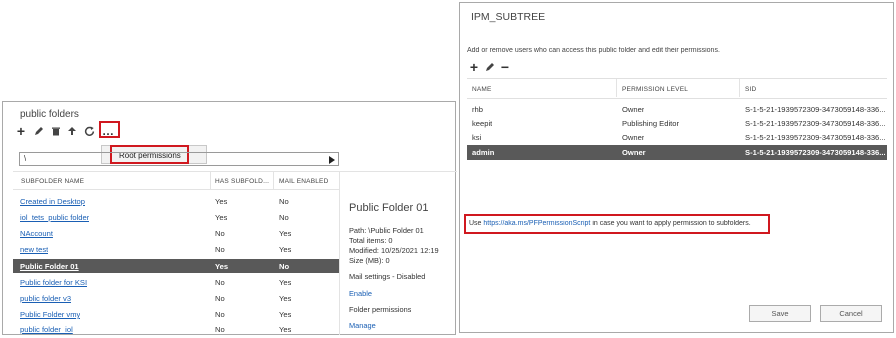  Describe the element at coordinates (394, 250) in the screenshot. I see `detail-modified: Modified: 10/25/2021 12:19` at that location.